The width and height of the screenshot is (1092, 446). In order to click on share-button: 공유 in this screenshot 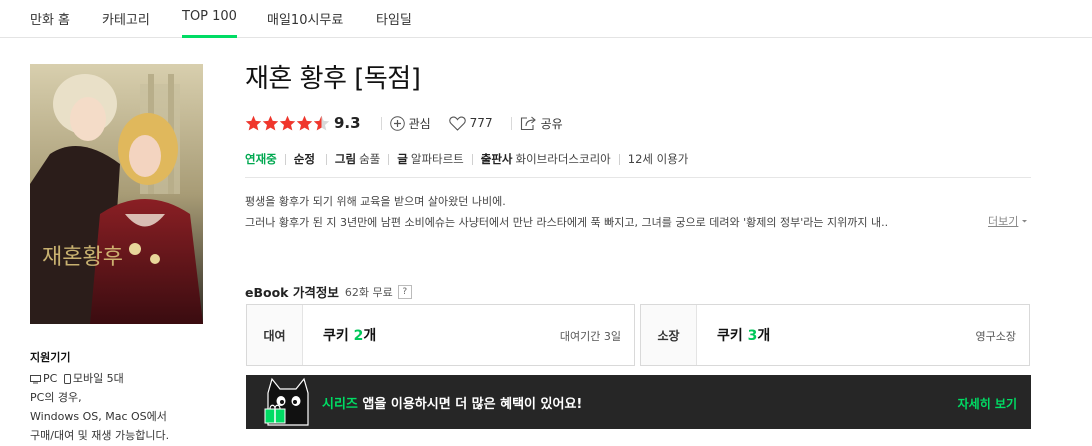, I will do `click(541, 123)`.